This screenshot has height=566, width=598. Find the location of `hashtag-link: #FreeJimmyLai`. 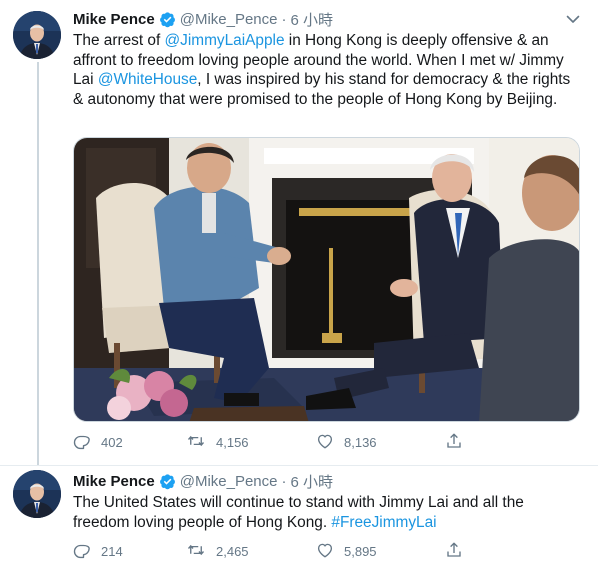

hashtag-link: #FreeJimmyLai is located at coordinates (383, 522).